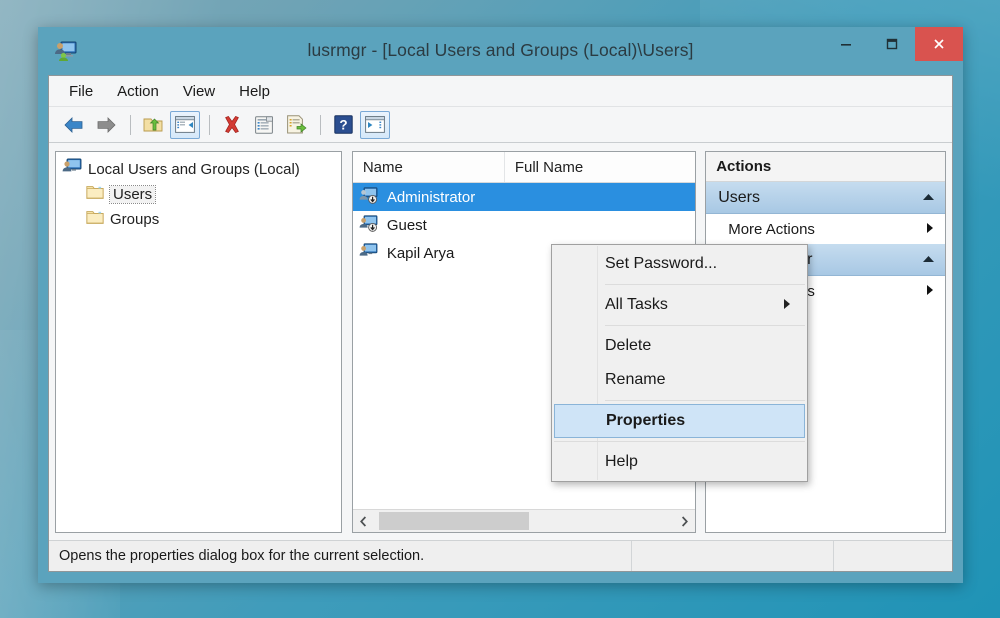 This screenshot has height=618, width=1000. Describe the element at coordinates (846, 44) in the screenshot. I see `minimize-button` at that location.